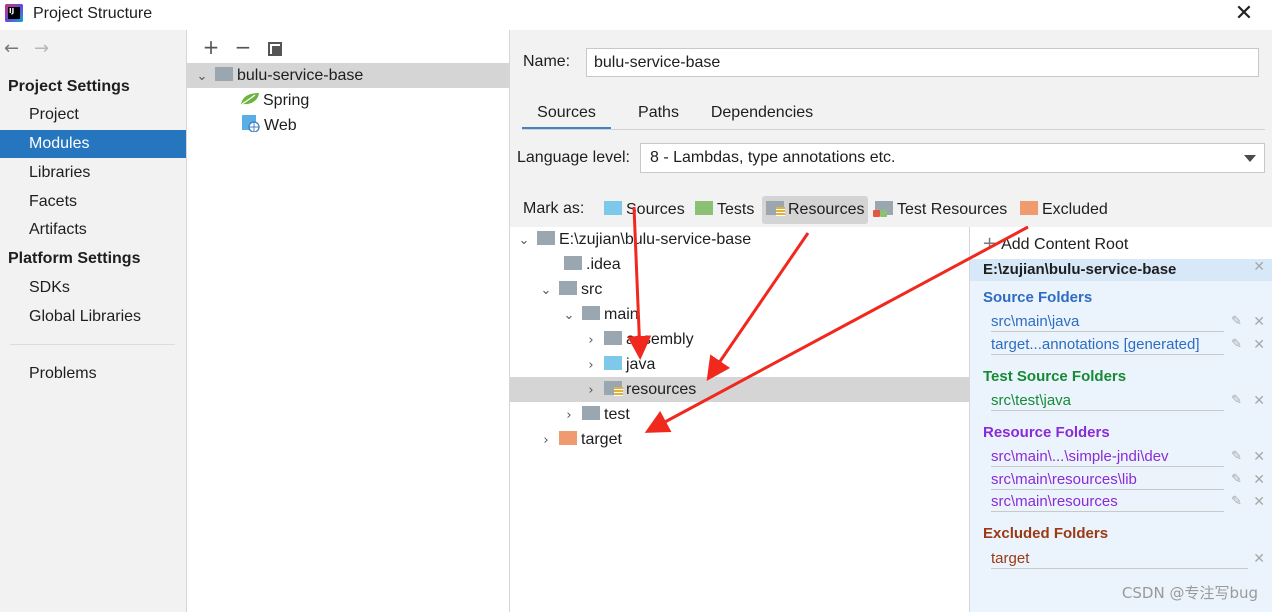 The image size is (1272, 612). Describe the element at coordinates (211, 47) in the screenshot. I see `add-icon: +` at that location.